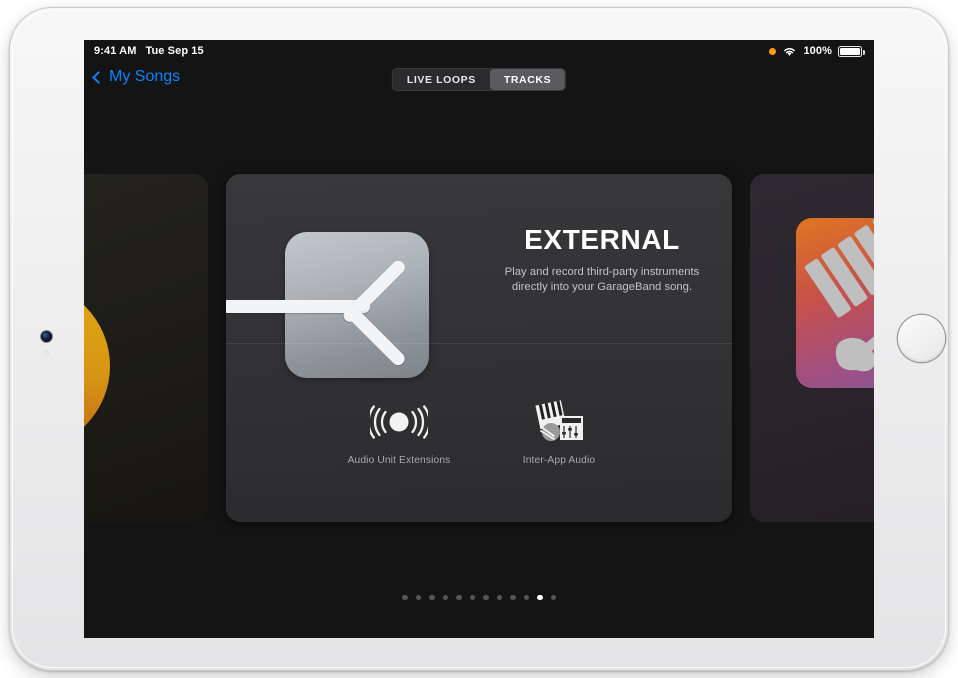 Image resolution: width=958 pixels, height=678 pixels. What do you see at coordinates (527, 79) in the screenshot?
I see `tab-tracks: TRACKS` at bounding box center [527, 79].